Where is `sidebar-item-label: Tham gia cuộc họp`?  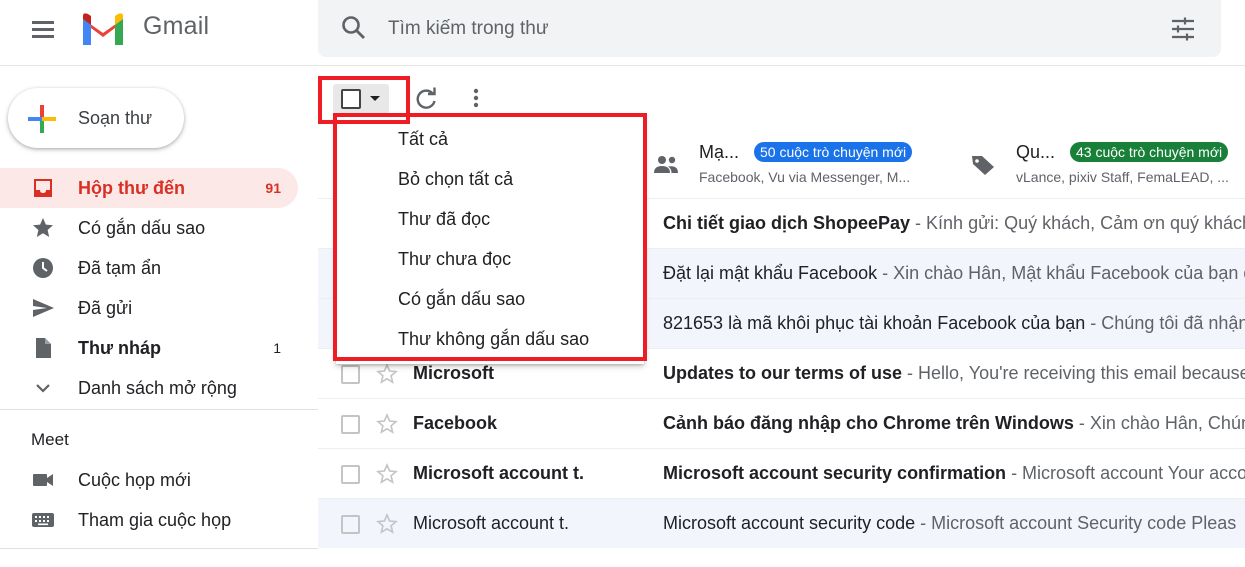 sidebar-item-label: Tham gia cuộc họp is located at coordinates (155, 520).